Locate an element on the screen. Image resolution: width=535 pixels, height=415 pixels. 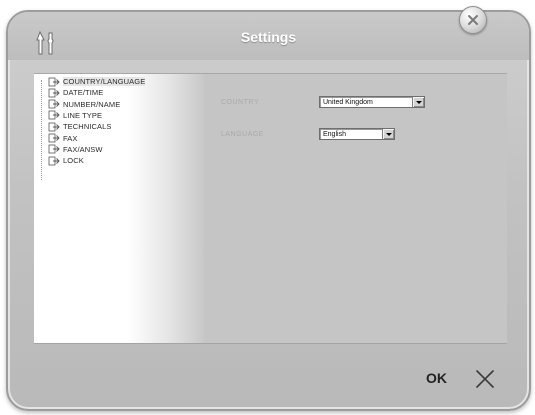
tree-item: FAX is located at coordinates (62, 138).